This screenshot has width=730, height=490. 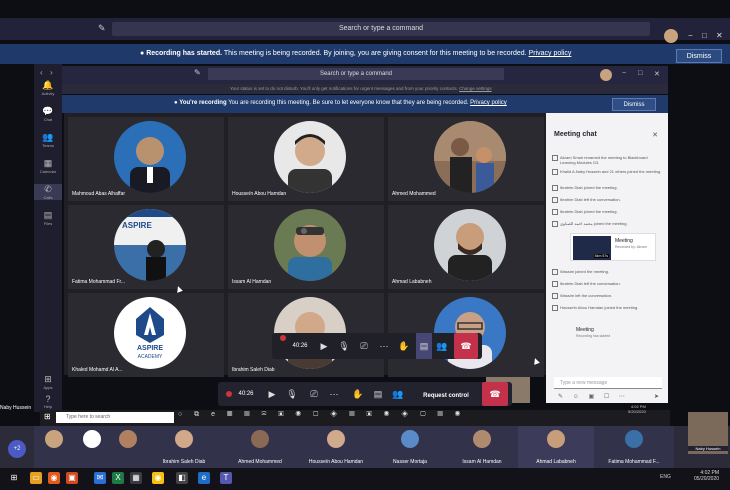 I want to click on inner-minimize-icon: −, so click(x=624, y=73).